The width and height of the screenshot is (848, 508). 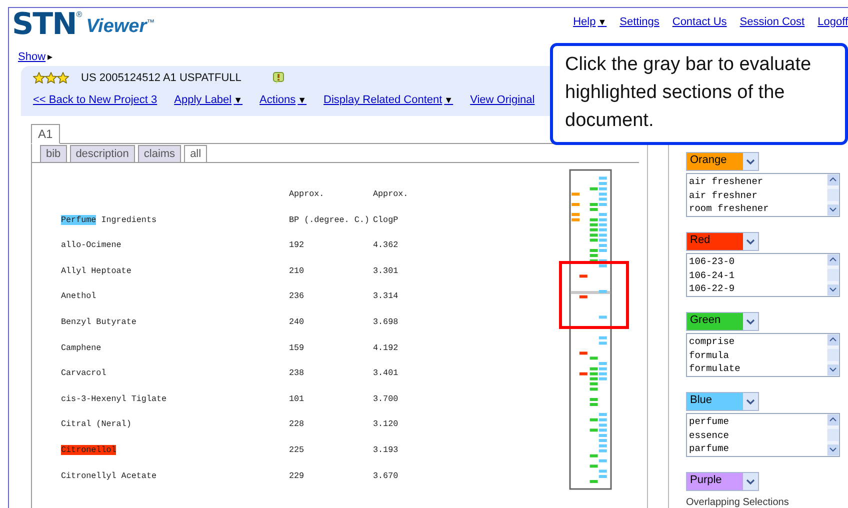 I want to click on term-list: air freshener air freshner room freshener, so click(x=763, y=195).